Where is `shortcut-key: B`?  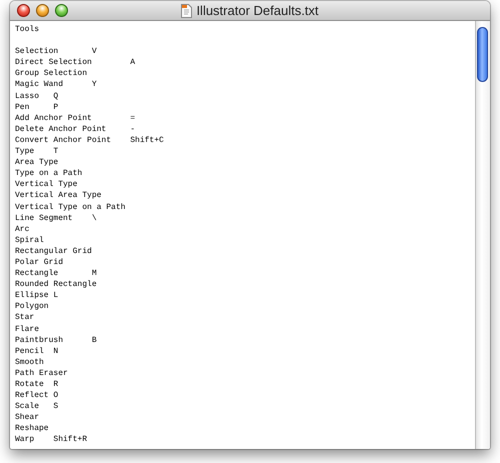 shortcut-key: B is located at coordinates (94, 340).